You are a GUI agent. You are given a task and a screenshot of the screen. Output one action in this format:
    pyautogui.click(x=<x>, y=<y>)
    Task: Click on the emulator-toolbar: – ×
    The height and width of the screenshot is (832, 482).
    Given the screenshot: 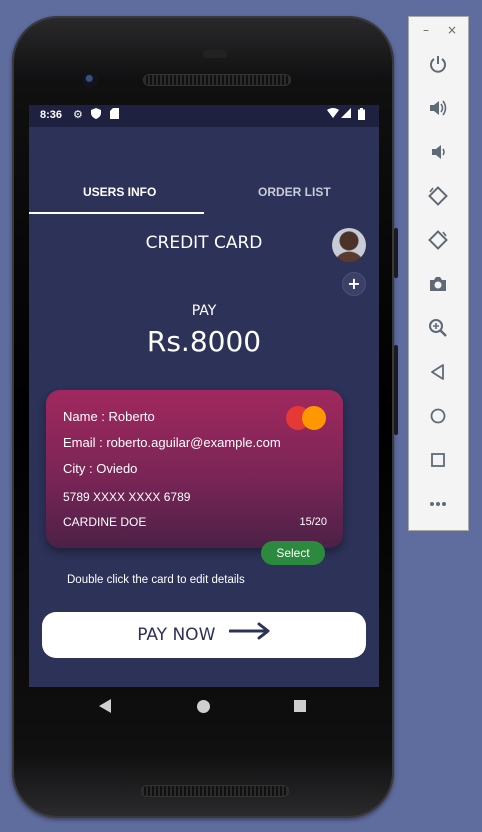 What is the action you would take?
    pyautogui.click(x=438, y=273)
    